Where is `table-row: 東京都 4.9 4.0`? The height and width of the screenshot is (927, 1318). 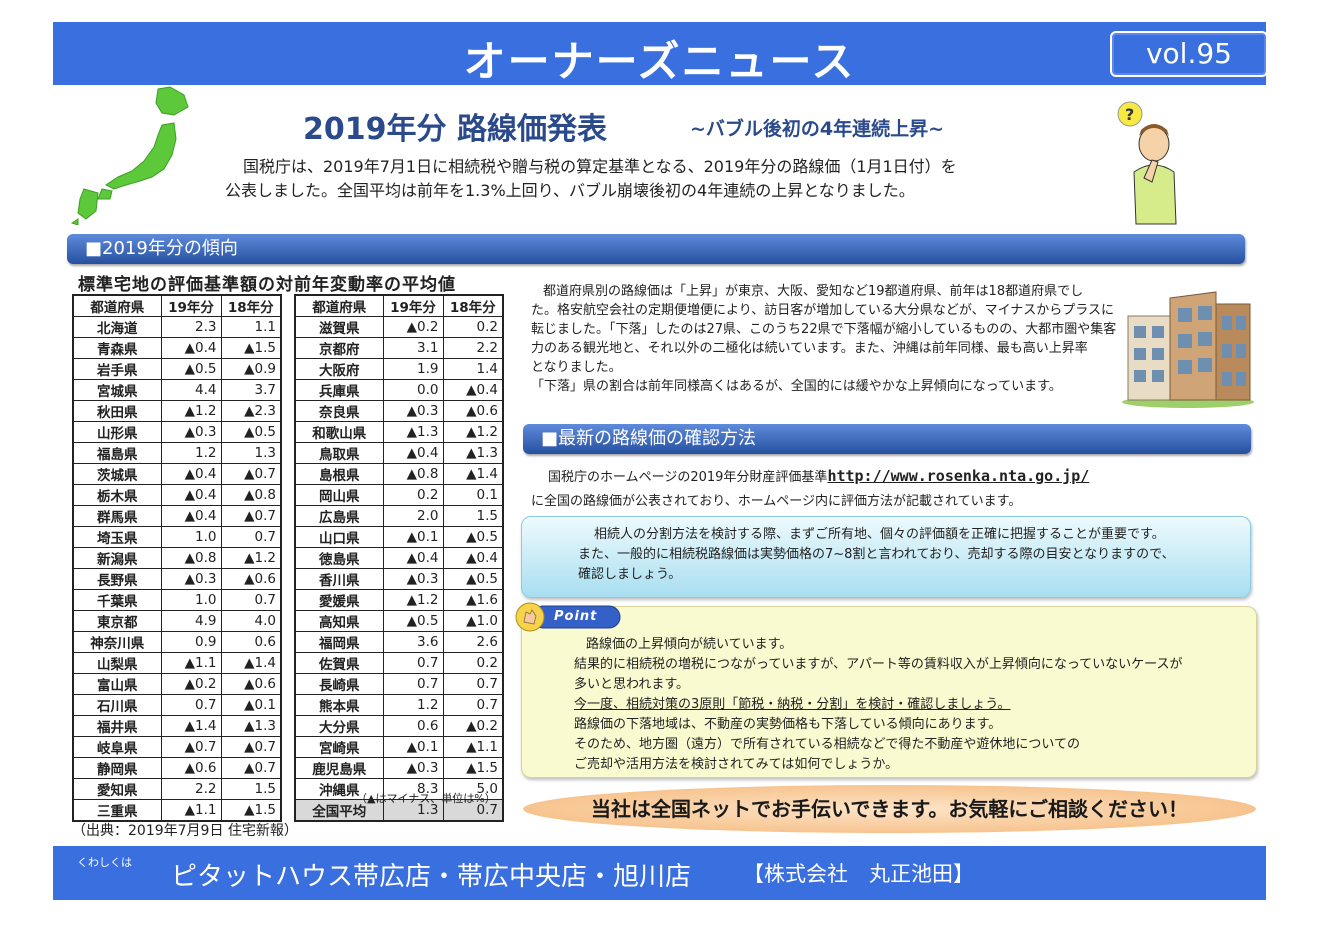
table-row: 東京都 4.9 4.0 is located at coordinates (177, 621).